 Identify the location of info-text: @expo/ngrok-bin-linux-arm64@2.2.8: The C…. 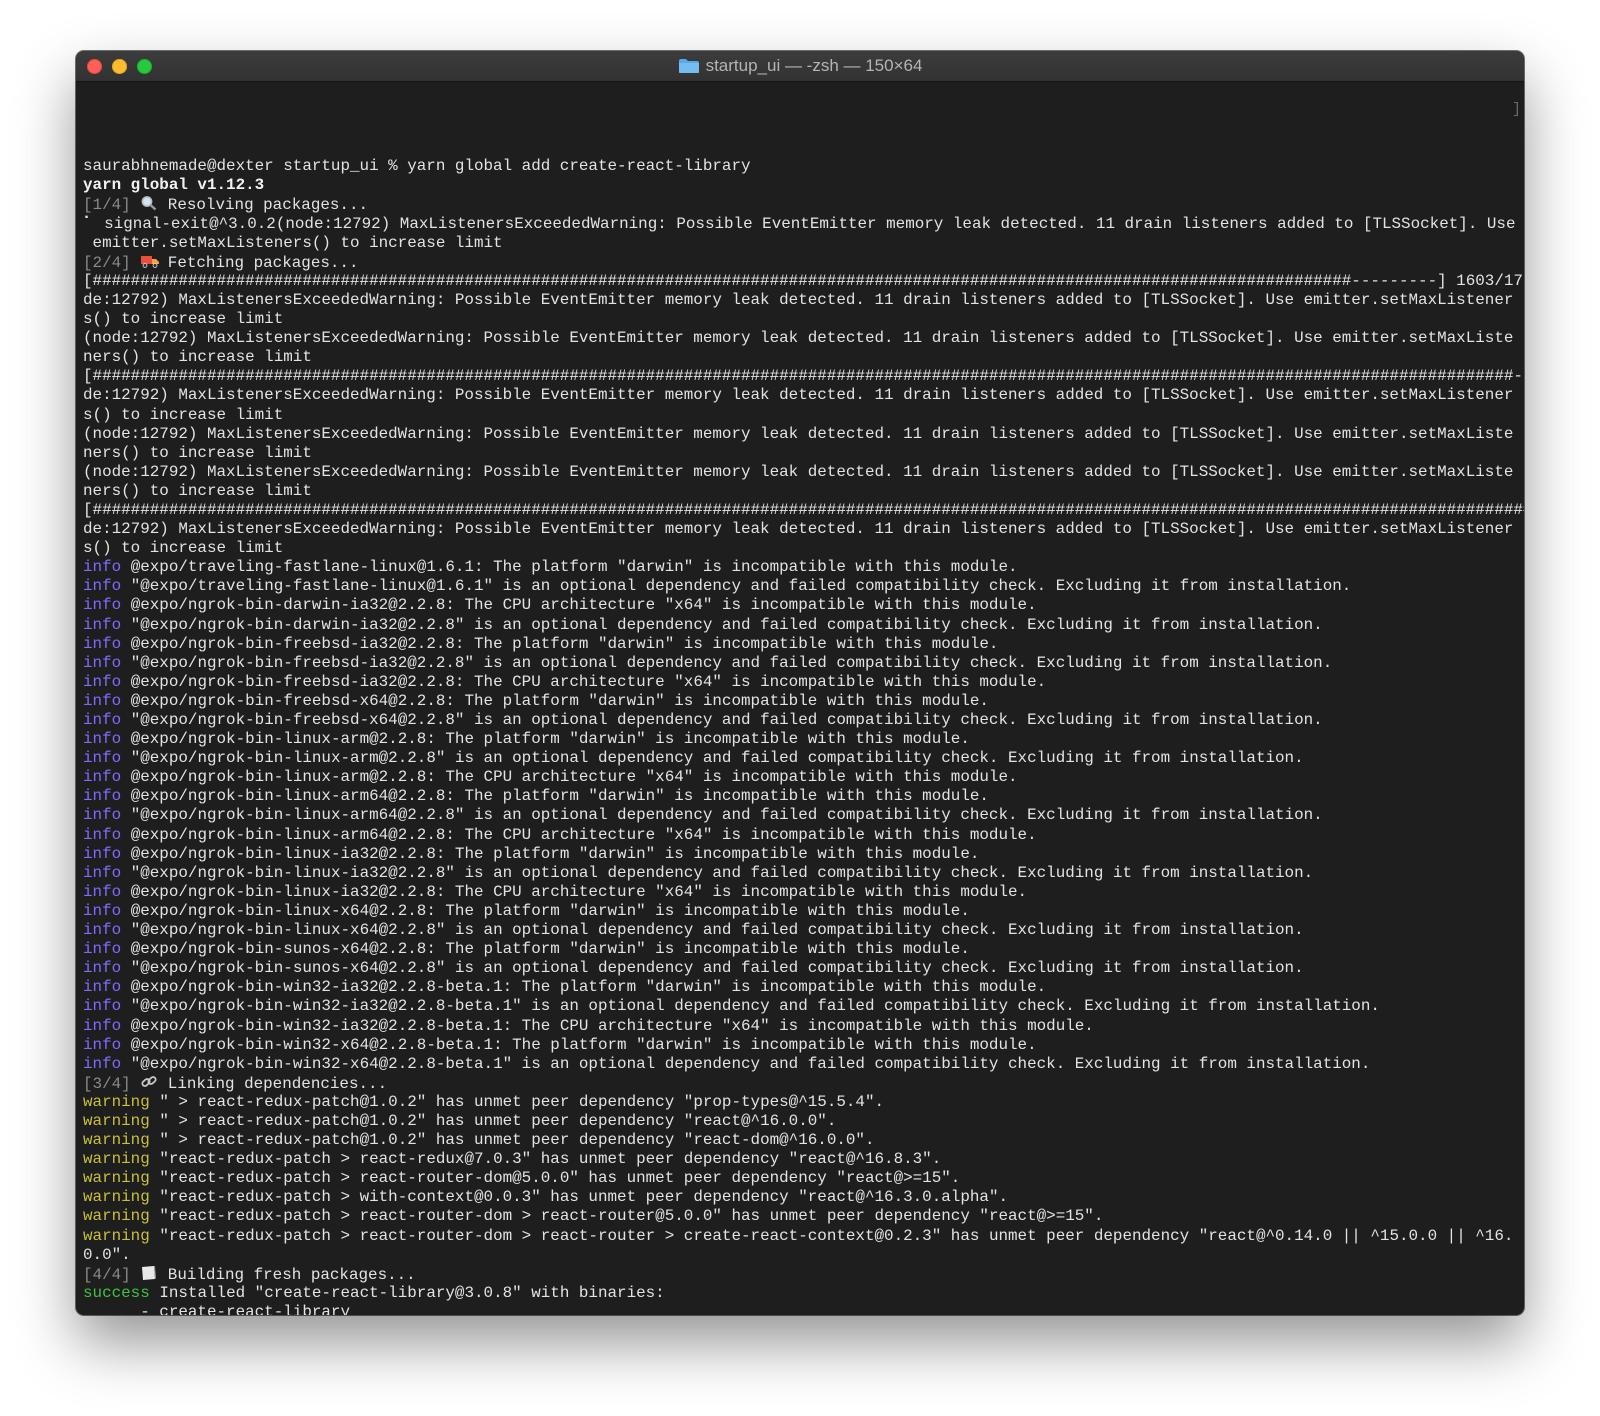
(583, 834).